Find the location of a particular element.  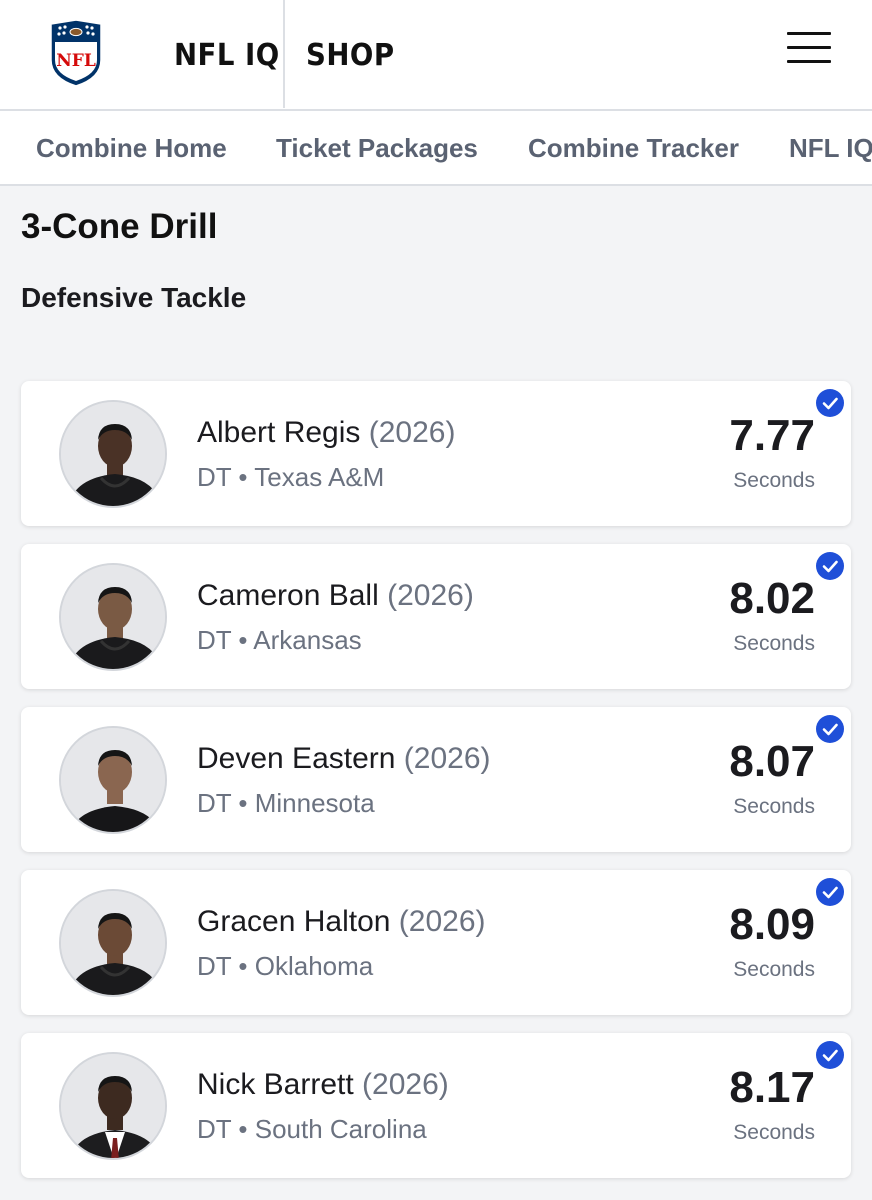

player-name-line: Cameron Ball (2026) is located at coordinates (335, 596).